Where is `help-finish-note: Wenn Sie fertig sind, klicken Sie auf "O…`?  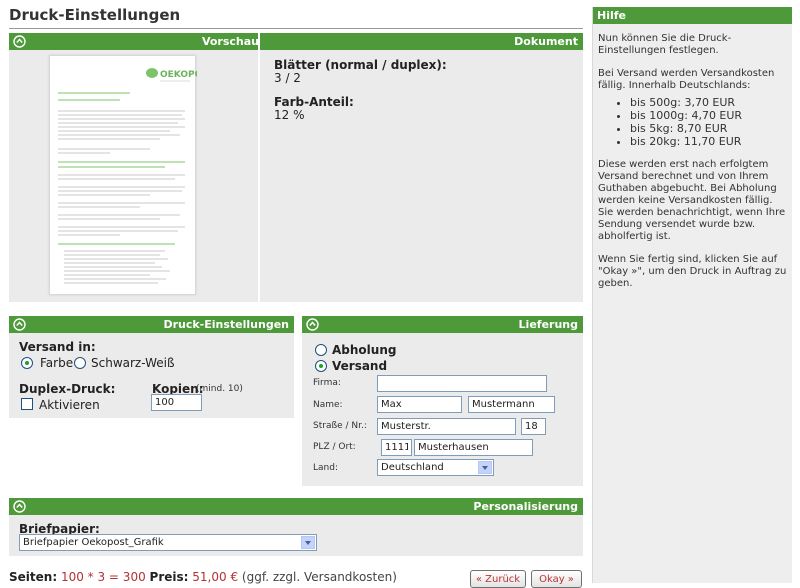
help-finish-note: Wenn Sie fertig sind, klicken Sie auf "O… is located at coordinates (692, 271).